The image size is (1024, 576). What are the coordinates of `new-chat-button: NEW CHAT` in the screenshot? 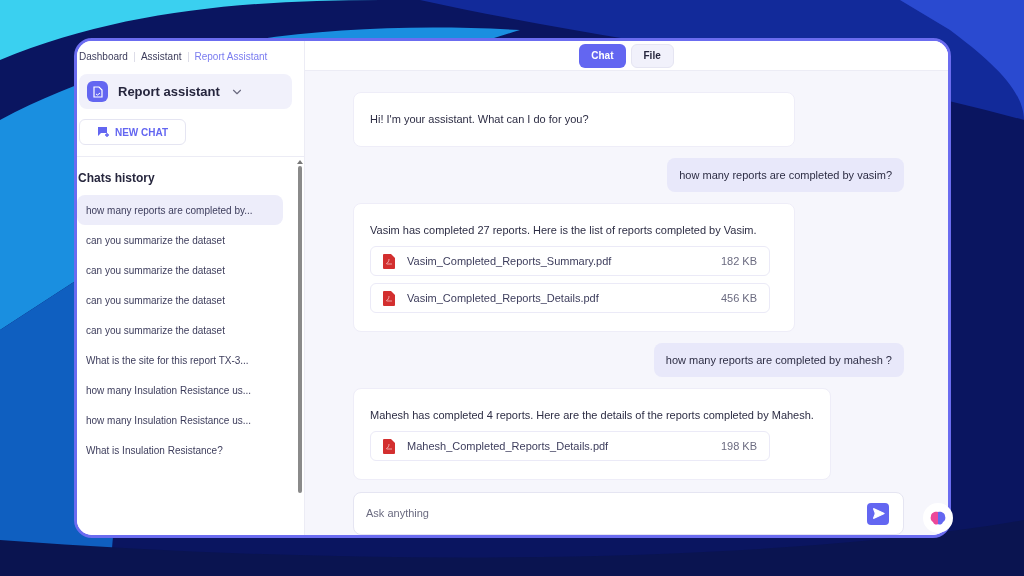 It's located at (132, 132).